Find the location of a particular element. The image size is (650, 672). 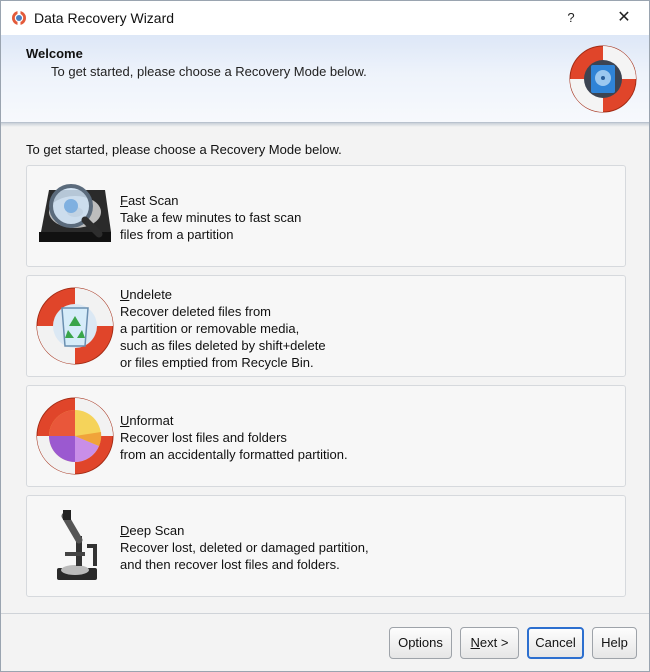

close-button: ✕ is located at coordinates (624, 18).